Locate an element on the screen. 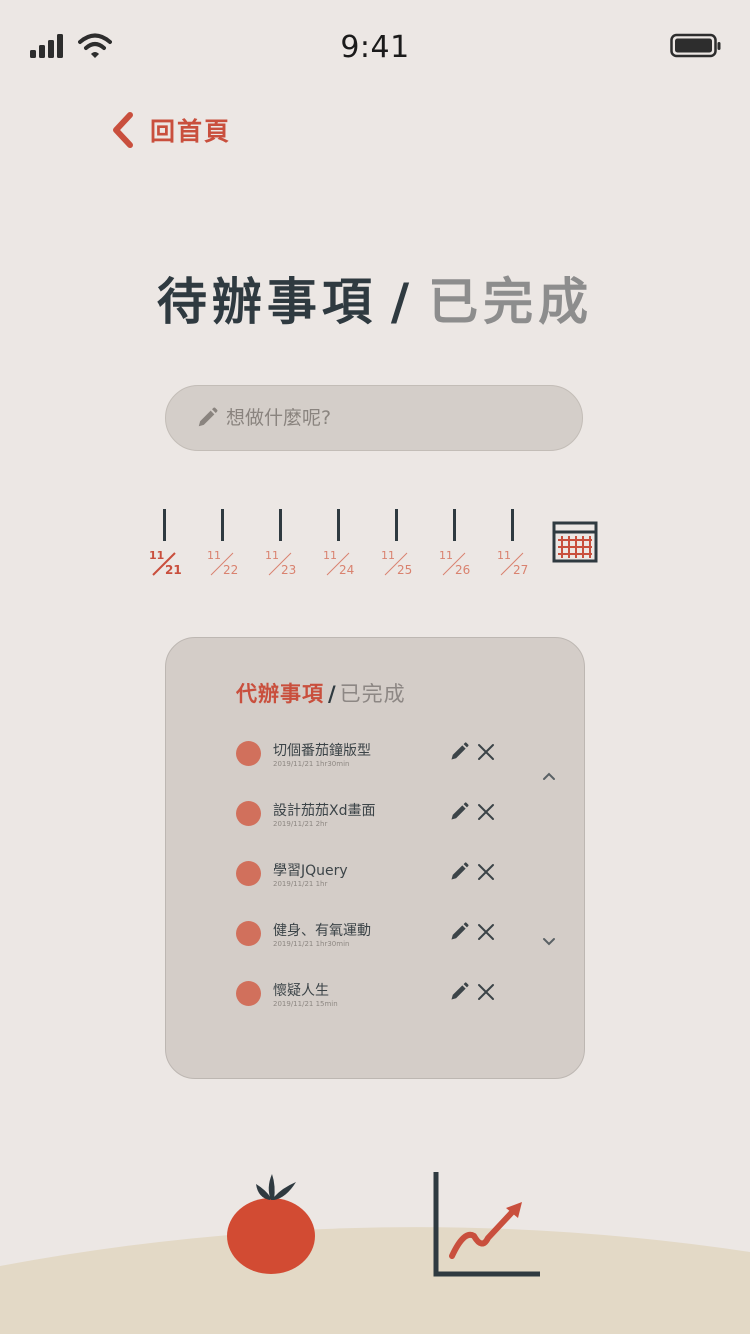  tomato-icon is located at coordinates (271, 1224).